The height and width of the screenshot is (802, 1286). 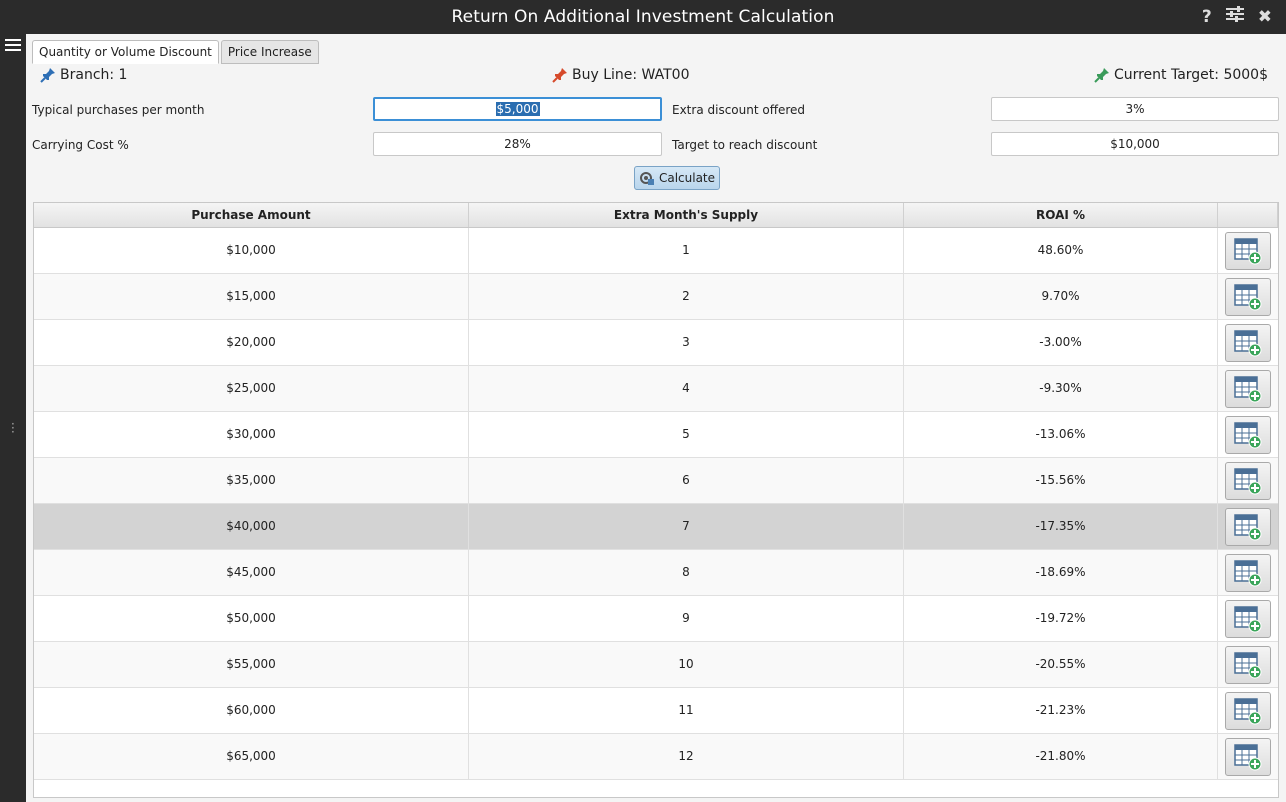 I want to click on table-row: $40,000 7 -17.35%, so click(x=656, y=527).